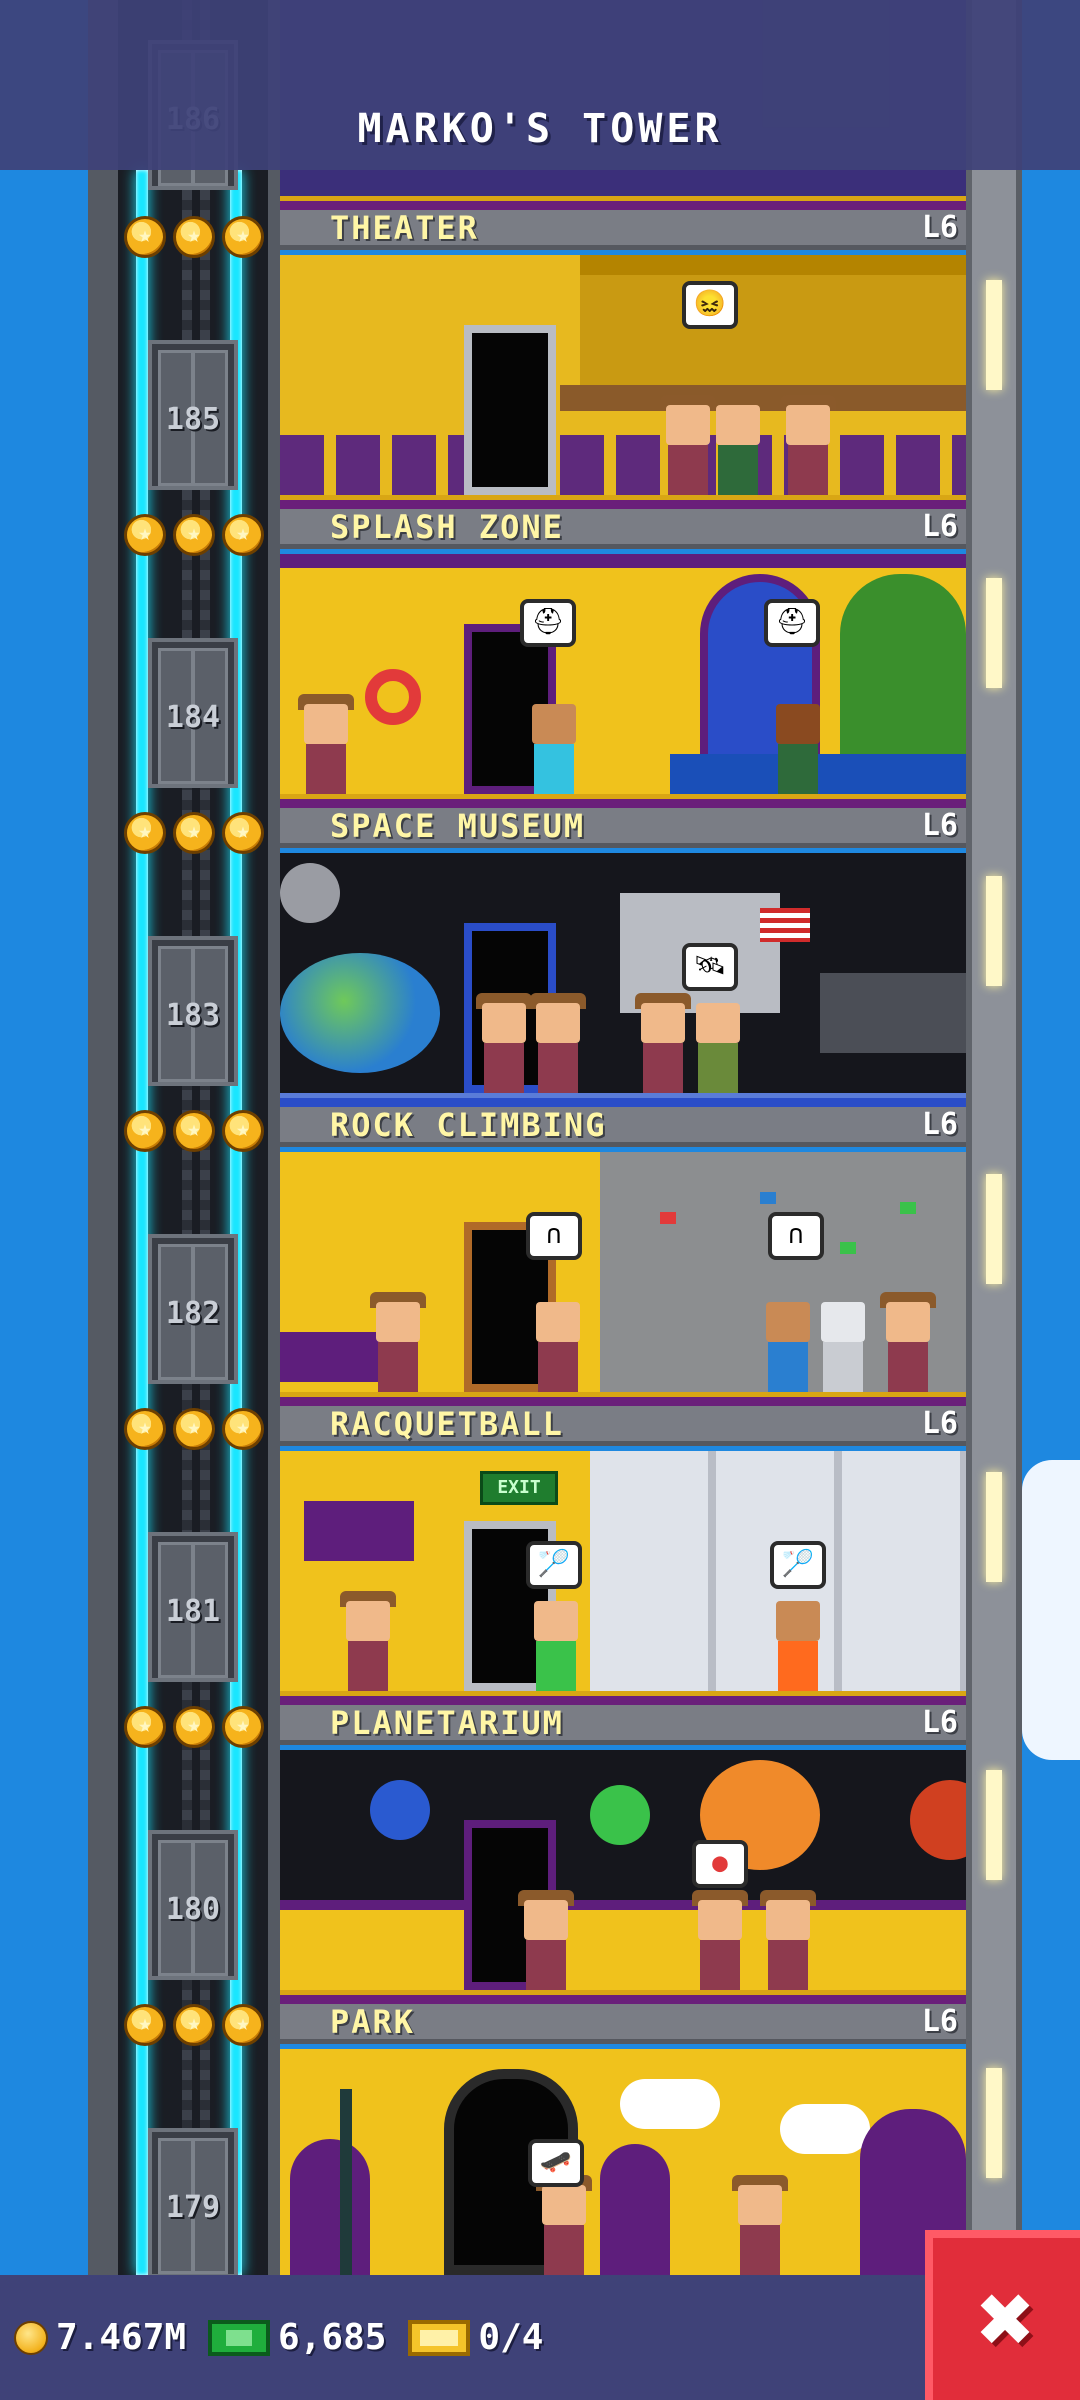  Describe the element at coordinates (193, 1309) in the screenshot. I see `elevator-door-182: 182` at that location.